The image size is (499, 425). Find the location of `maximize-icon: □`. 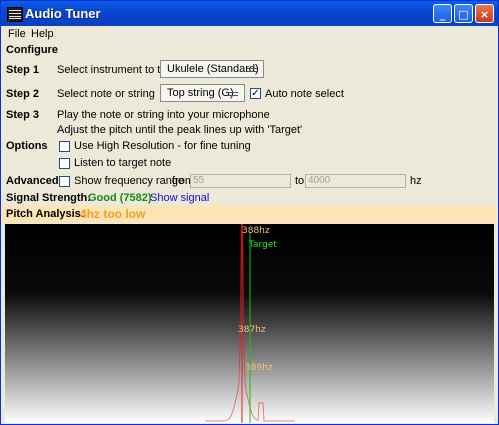

maximize-icon: □ is located at coordinates (463, 14).